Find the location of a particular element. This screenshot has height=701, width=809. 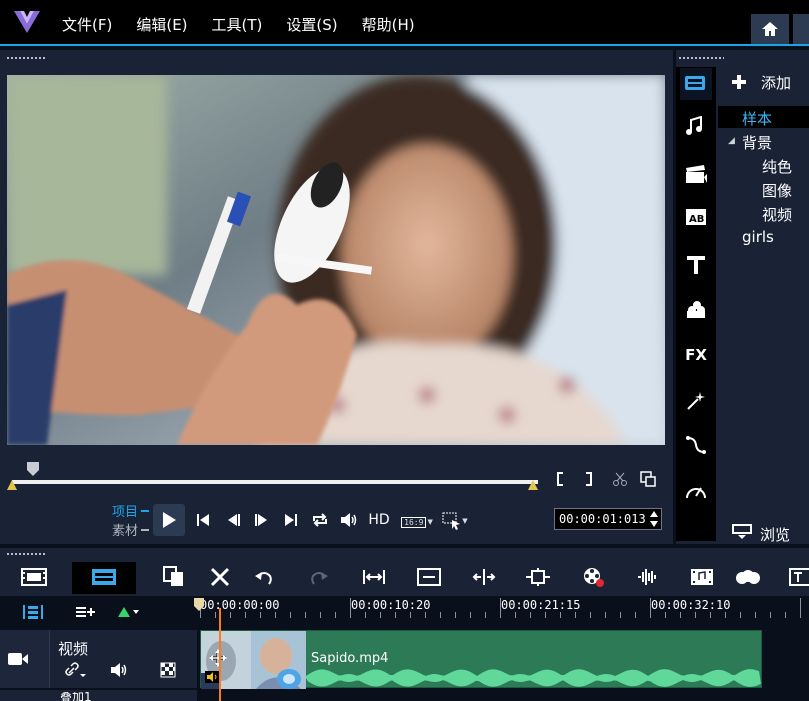

tree-expand-icon: ◢ is located at coordinates (731, 141).